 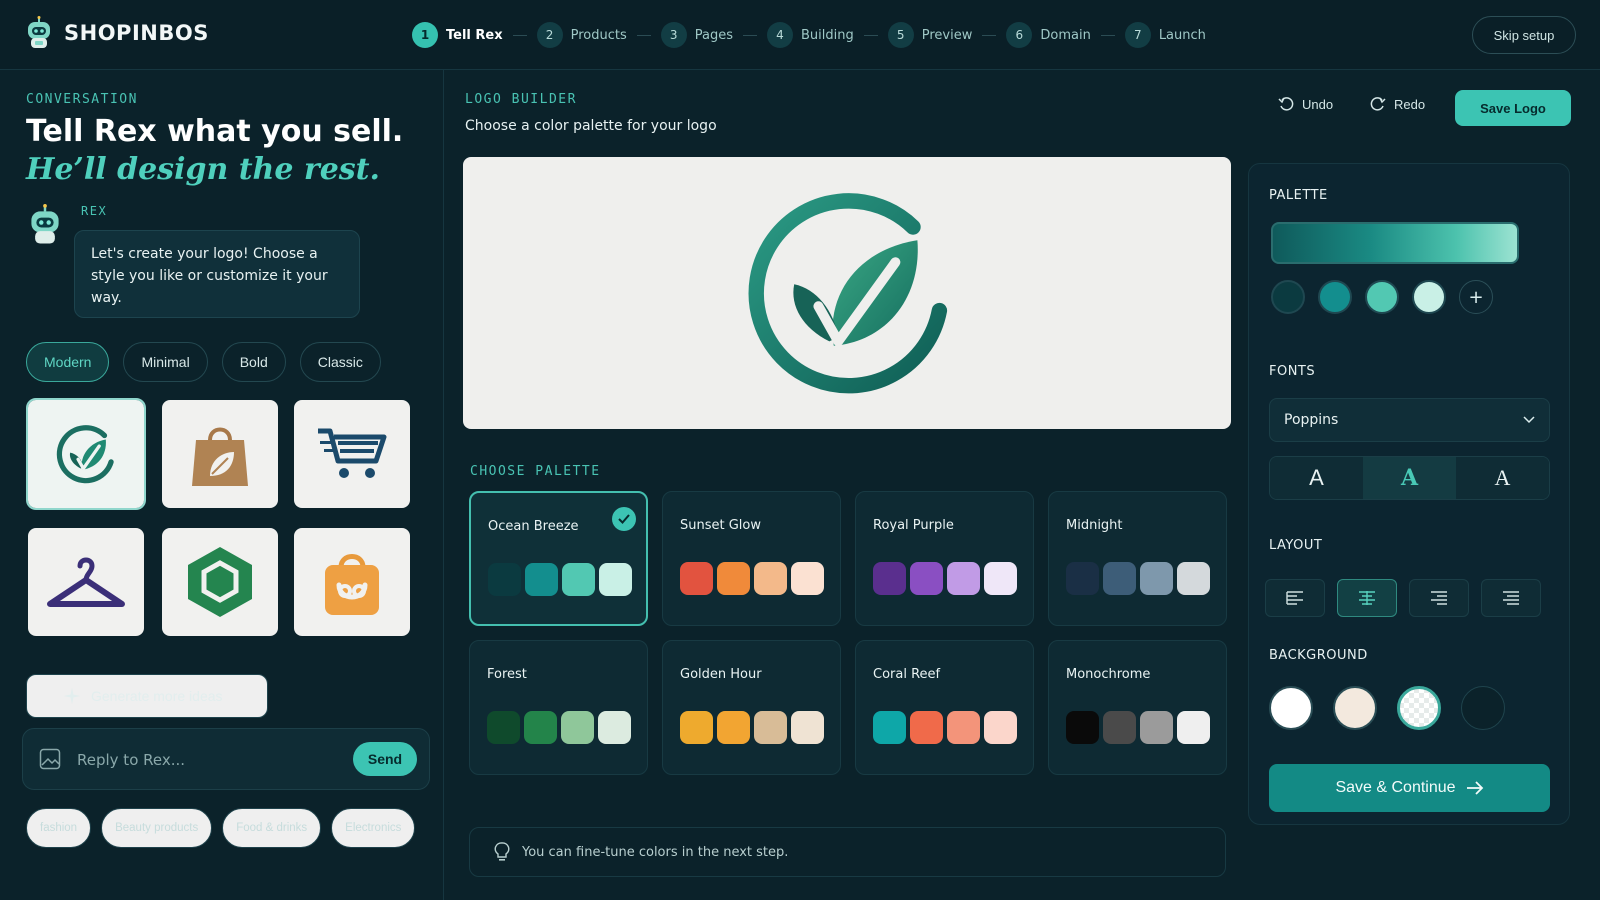 I want to click on logo-idea-leaf-check, so click(x=86, y=454).